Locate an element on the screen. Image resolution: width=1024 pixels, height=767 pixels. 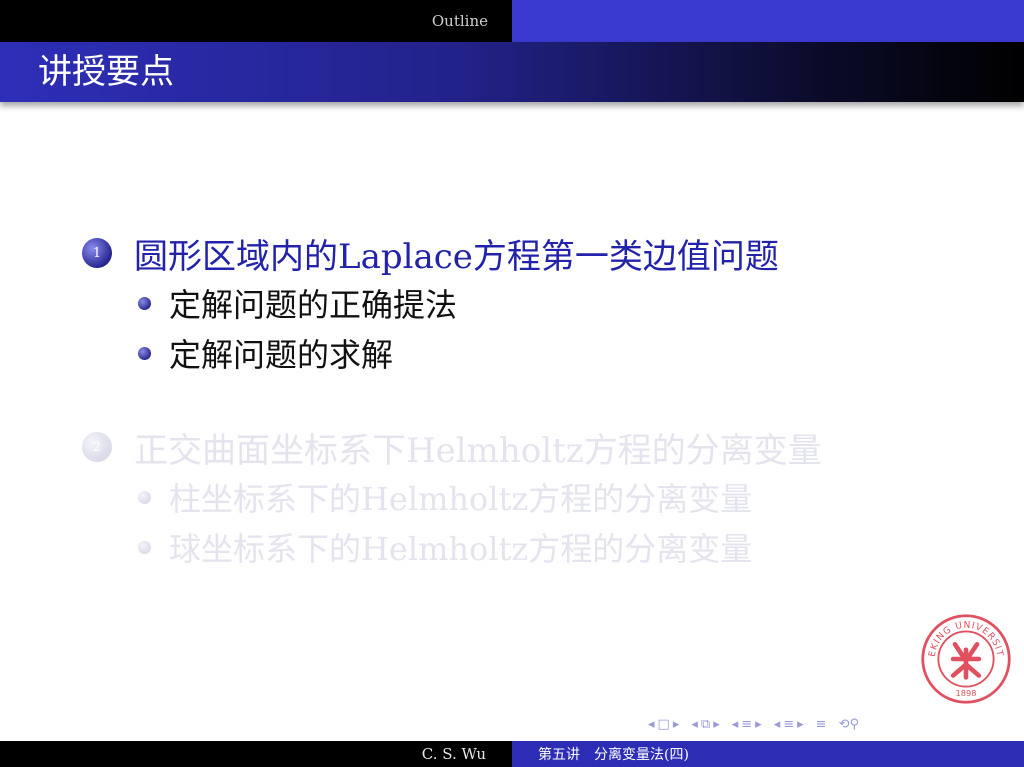
footer-author-box: C. S. Wu is located at coordinates (256, 754).